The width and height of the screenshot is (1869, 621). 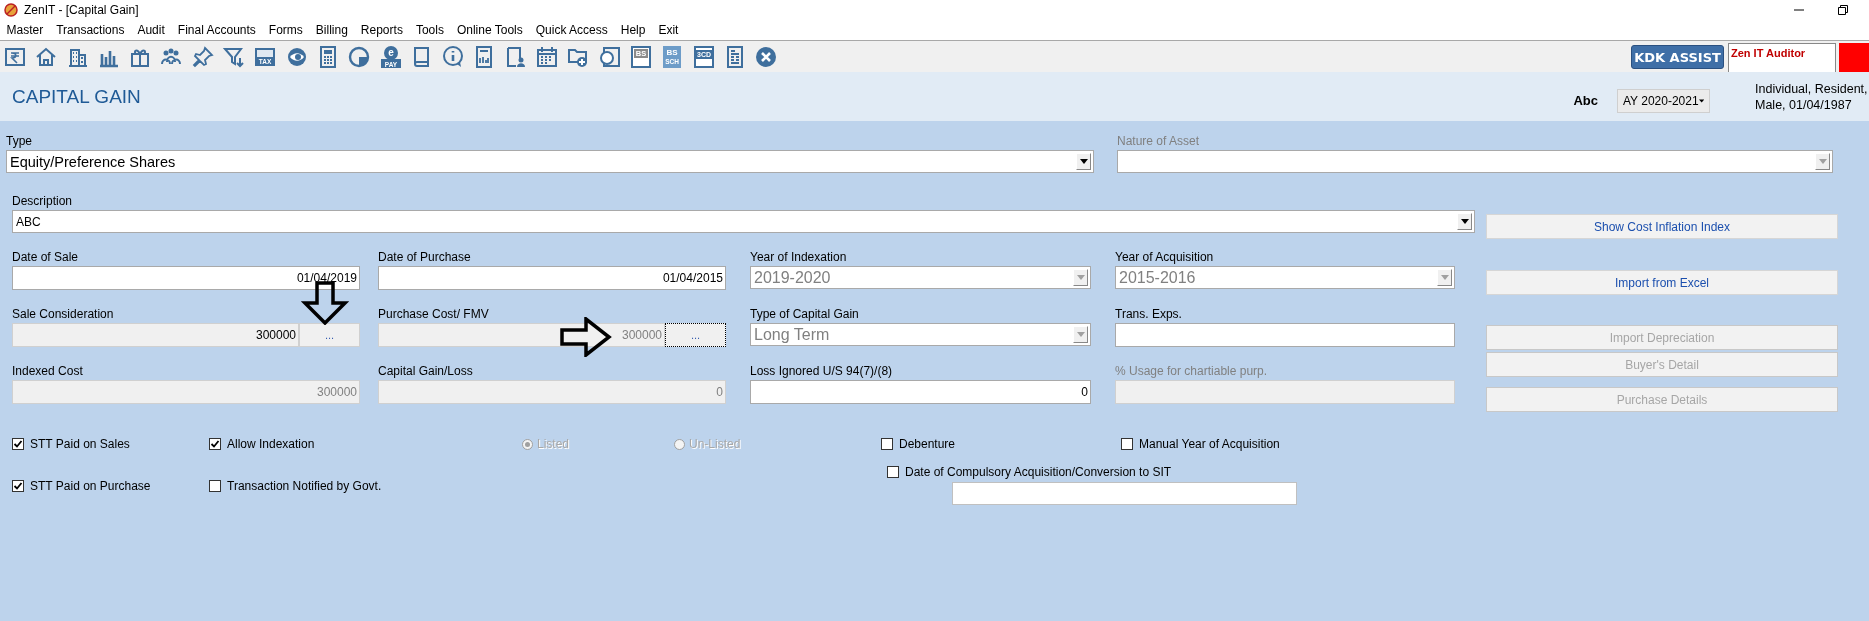 What do you see at coordinates (90, 30) in the screenshot?
I see `menu-item: Transactions` at bounding box center [90, 30].